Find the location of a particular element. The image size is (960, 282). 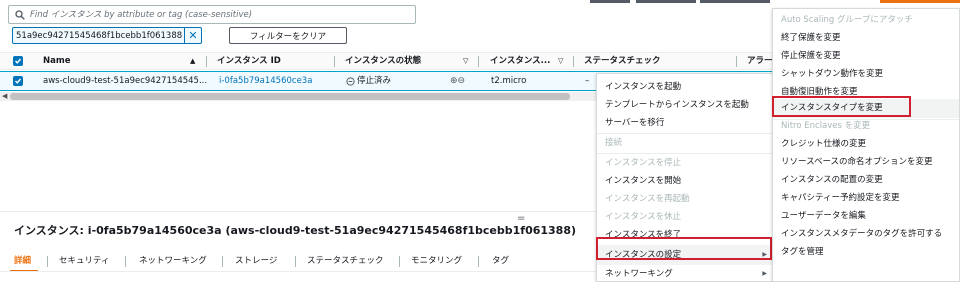

menu-item-change-capacity-reservation: キャパシティー予約設定を変更 is located at coordinates (866, 198).